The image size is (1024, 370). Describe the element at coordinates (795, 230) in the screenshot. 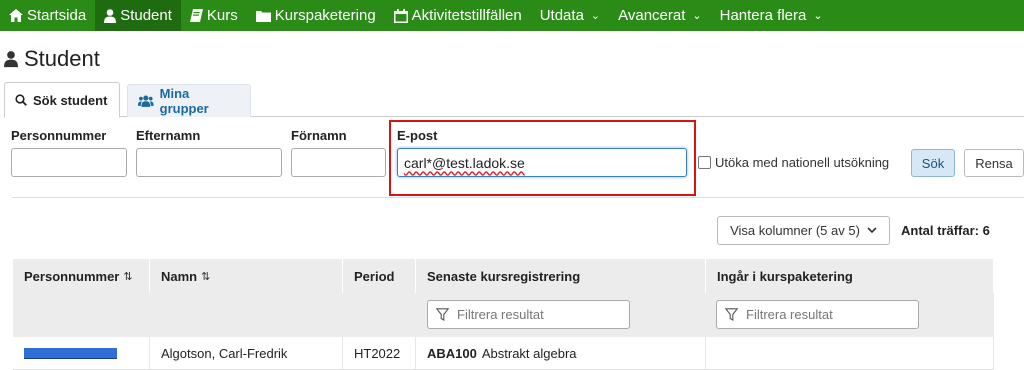

I see `show-columns-label: Visa kolumner (5 av 5)` at that location.